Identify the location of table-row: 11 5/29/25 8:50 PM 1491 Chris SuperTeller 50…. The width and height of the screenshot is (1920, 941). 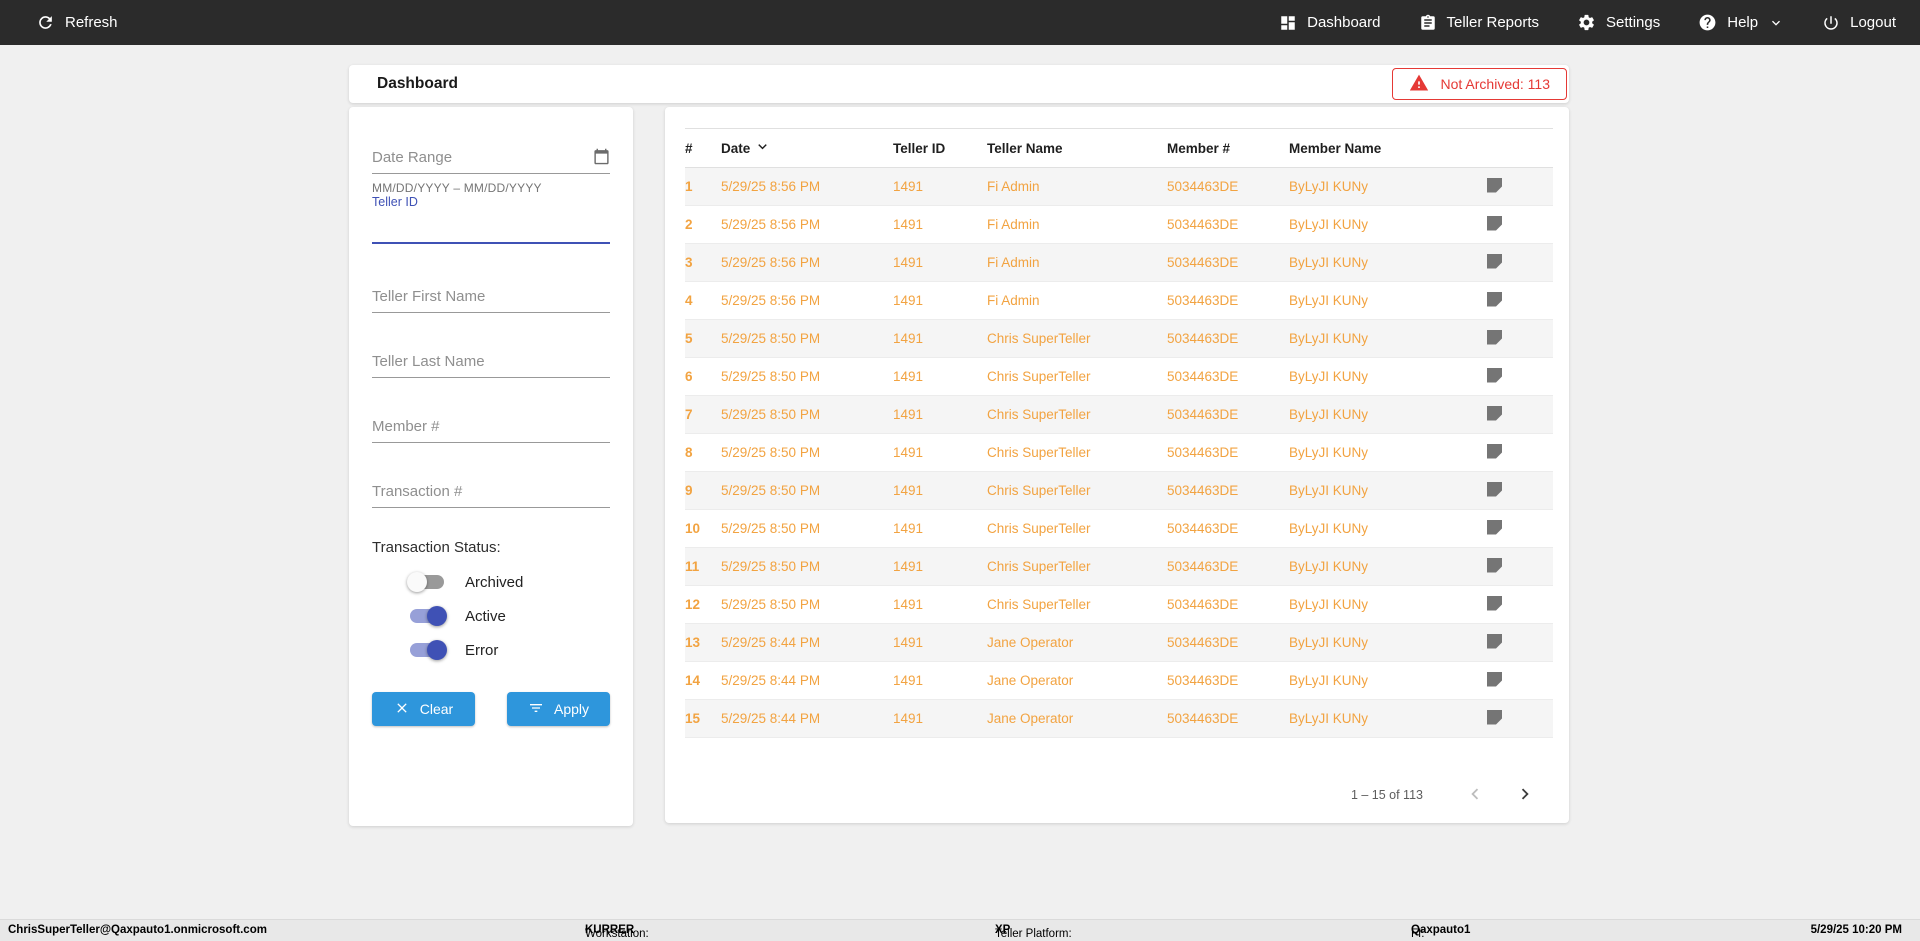
(1119, 567).